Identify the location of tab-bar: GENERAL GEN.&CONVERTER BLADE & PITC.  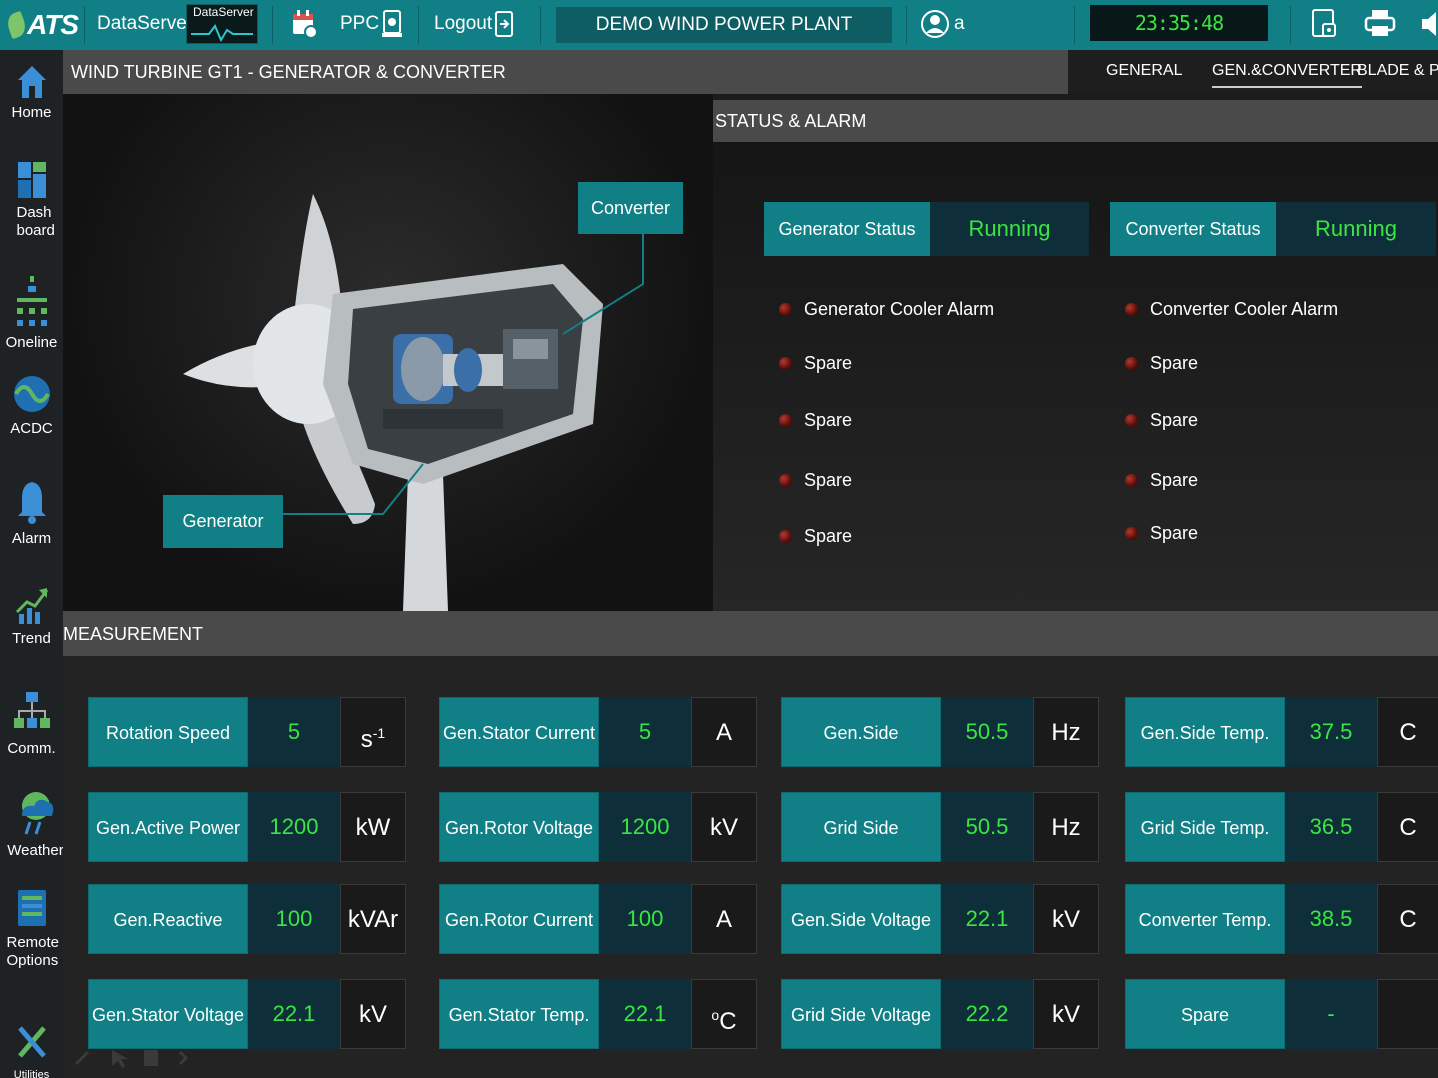
(1253, 72).